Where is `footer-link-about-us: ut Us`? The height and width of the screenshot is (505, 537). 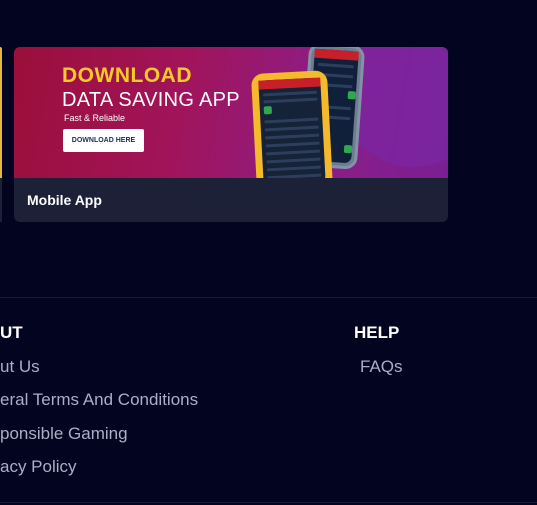 footer-link-about-us: ut Us is located at coordinates (20, 367).